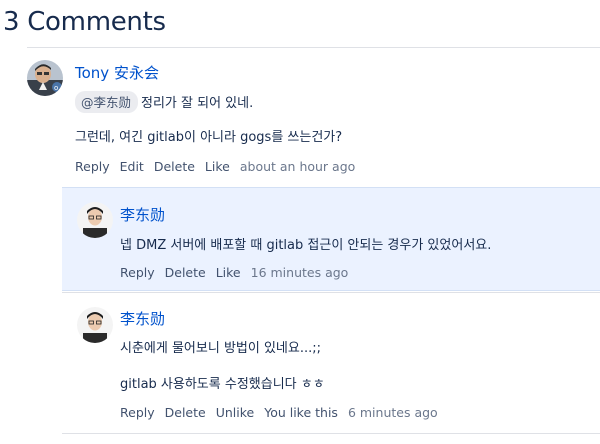  I want to click on comment-text-line: 시춘에게 물어보니 방법이 있네요...;;, so click(220, 348).